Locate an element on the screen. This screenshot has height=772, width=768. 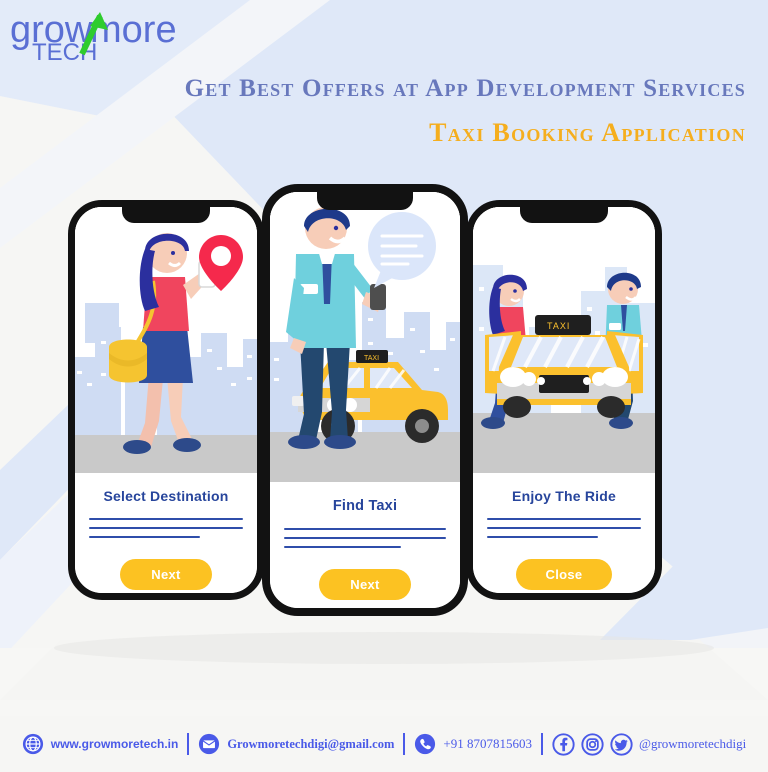
phone-caption: Select Destination is located at coordinates (166, 496).